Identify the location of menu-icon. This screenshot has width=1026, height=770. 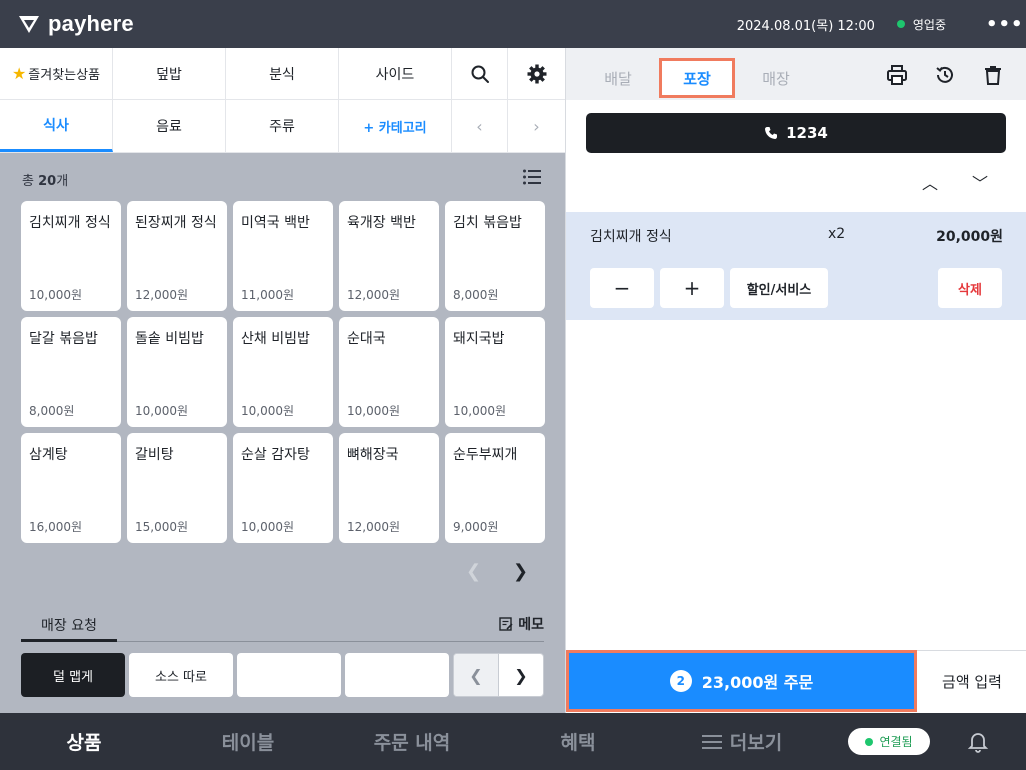
(711, 741).